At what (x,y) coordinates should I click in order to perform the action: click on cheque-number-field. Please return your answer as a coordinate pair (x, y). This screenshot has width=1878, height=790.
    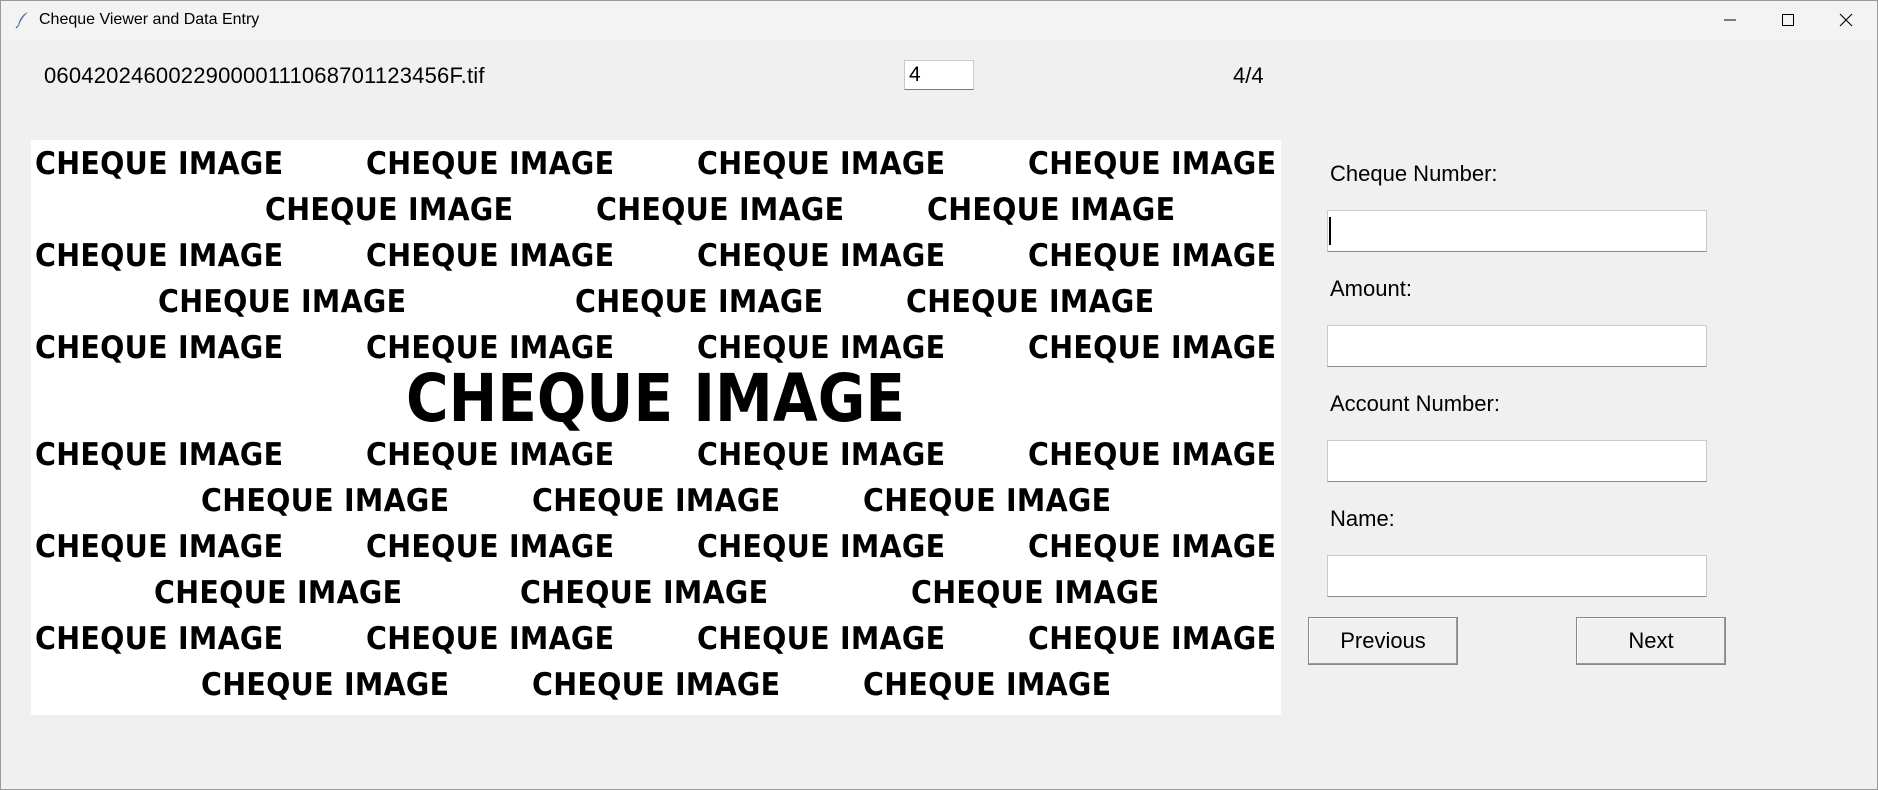
    Looking at the image, I should click on (1517, 231).